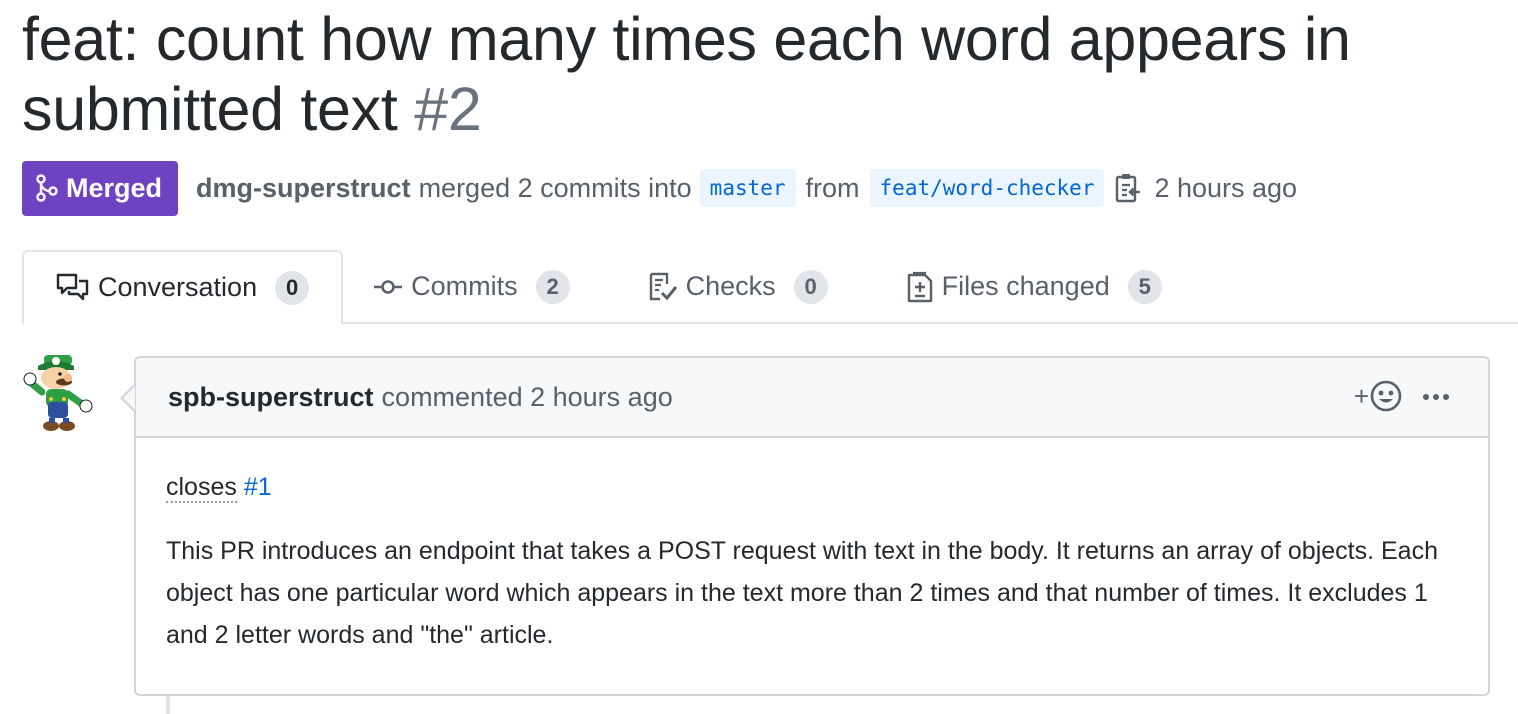 The width and height of the screenshot is (1518, 714). Describe the element at coordinates (555, 187) in the screenshot. I see `merge-description: merged 2 commits into` at that location.